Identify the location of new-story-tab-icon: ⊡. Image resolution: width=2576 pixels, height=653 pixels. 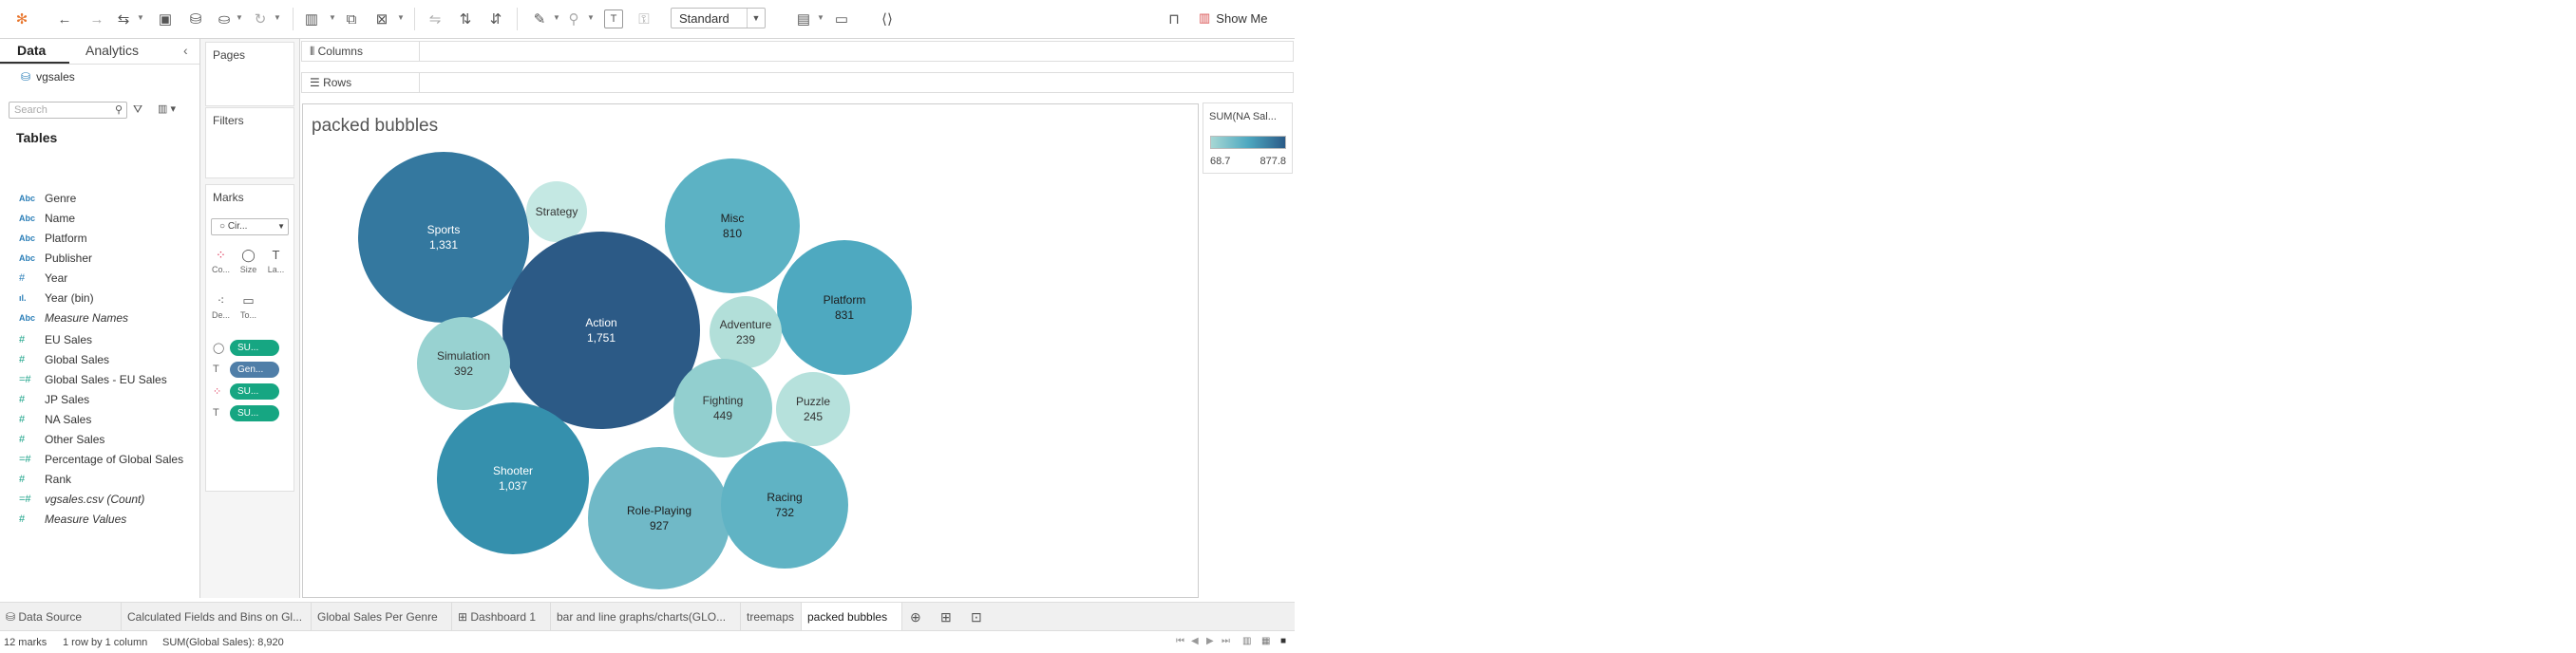
(976, 617).